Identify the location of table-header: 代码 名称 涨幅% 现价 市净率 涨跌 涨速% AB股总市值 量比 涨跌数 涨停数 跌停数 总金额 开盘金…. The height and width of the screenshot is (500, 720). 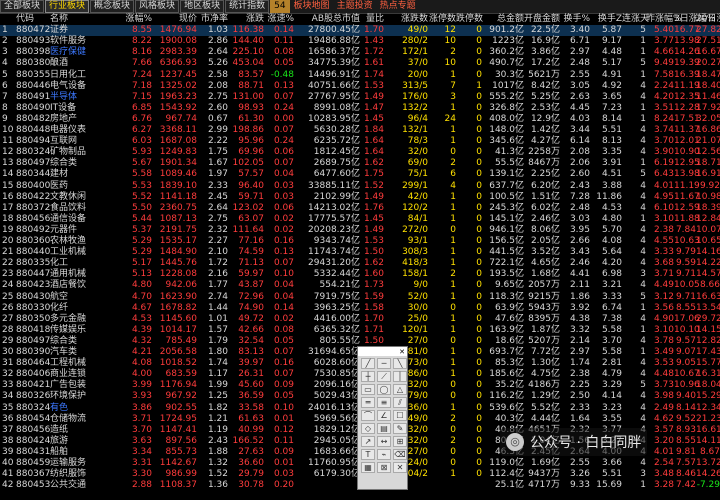
(360, 19).